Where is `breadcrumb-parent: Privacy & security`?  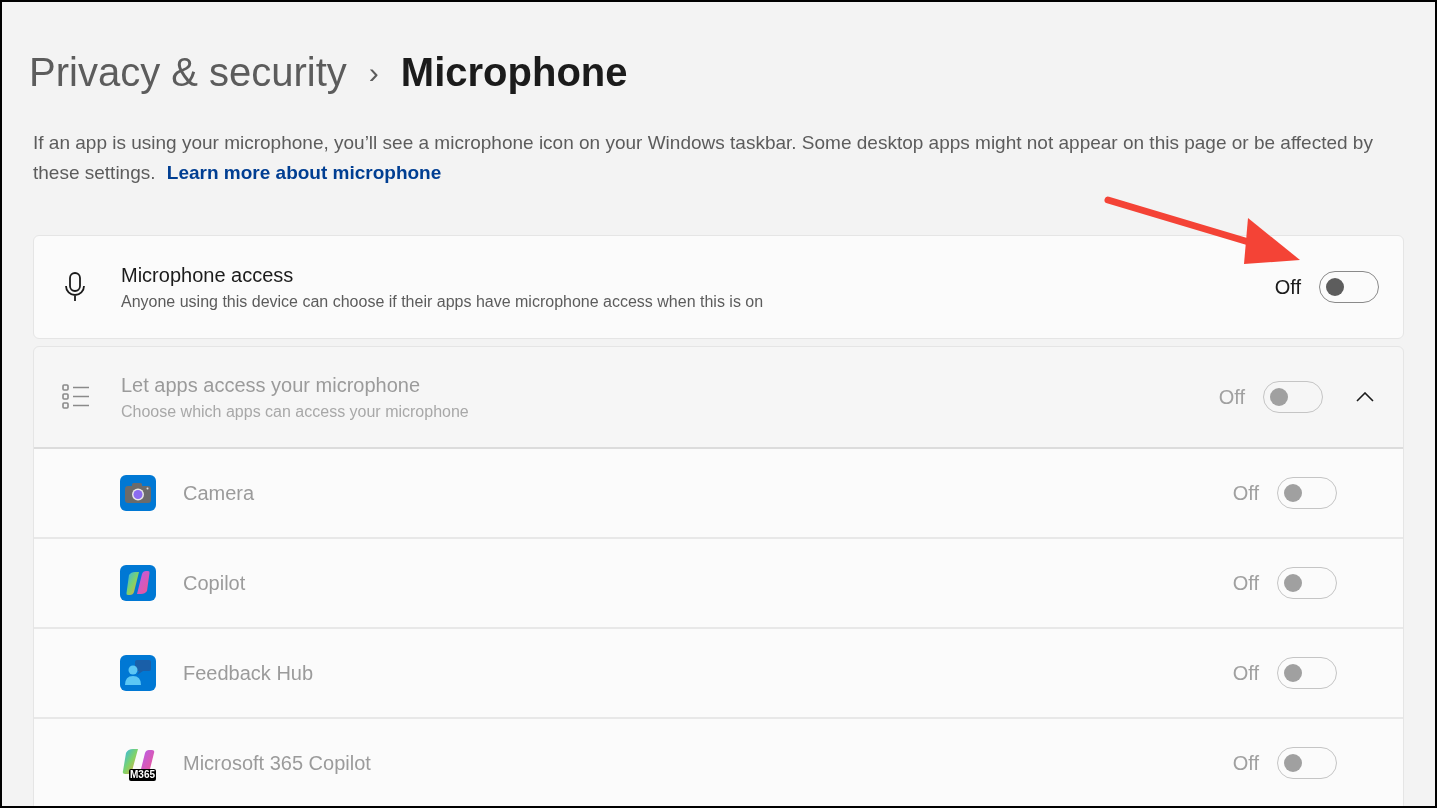 breadcrumb-parent: Privacy & security is located at coordinates (188, 72).